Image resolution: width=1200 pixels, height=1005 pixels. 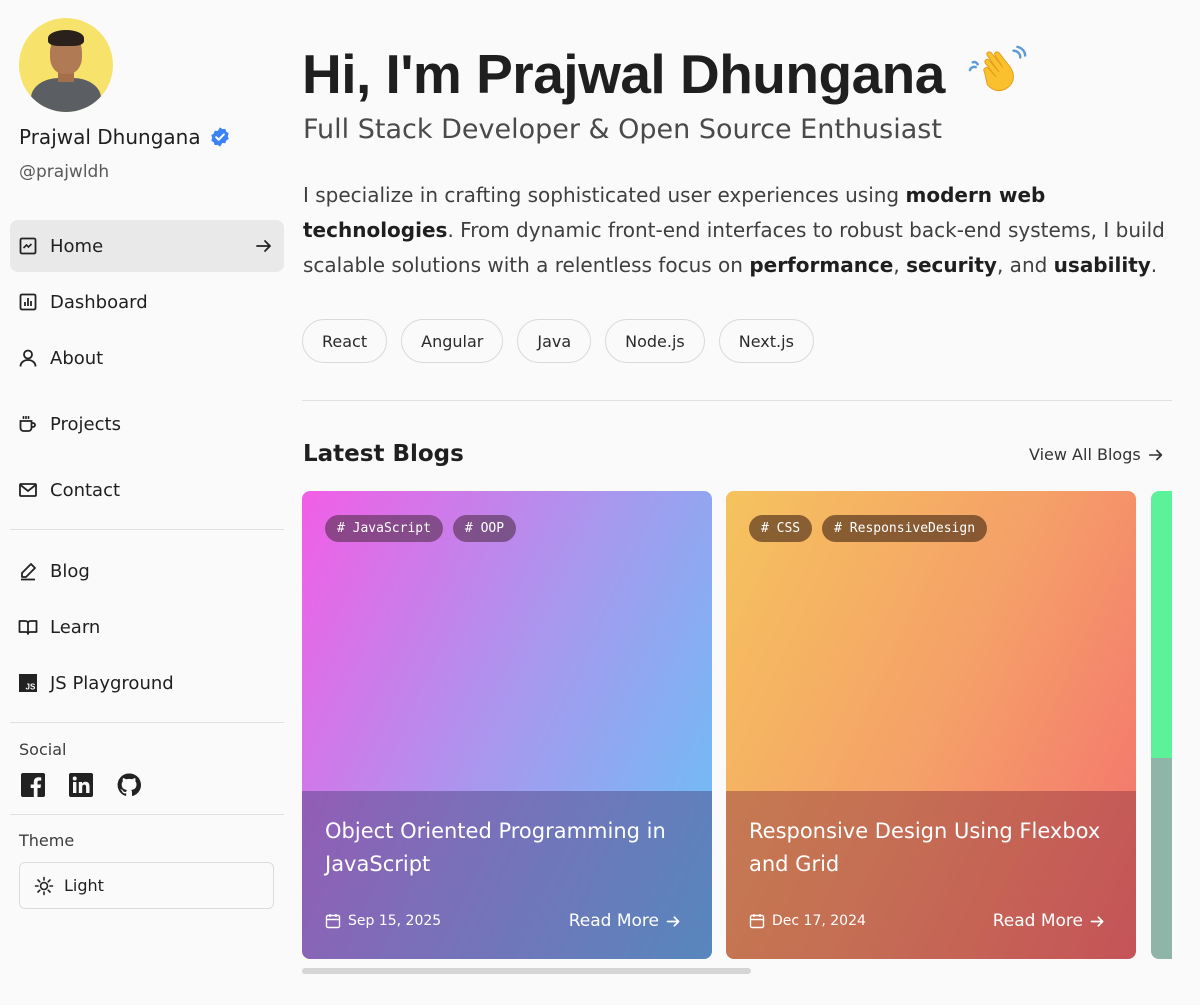 What do you see at coordinates (85, 424) in the screenshot?
I see `nav-item-label: Projects` at bounding box center [85, 424].